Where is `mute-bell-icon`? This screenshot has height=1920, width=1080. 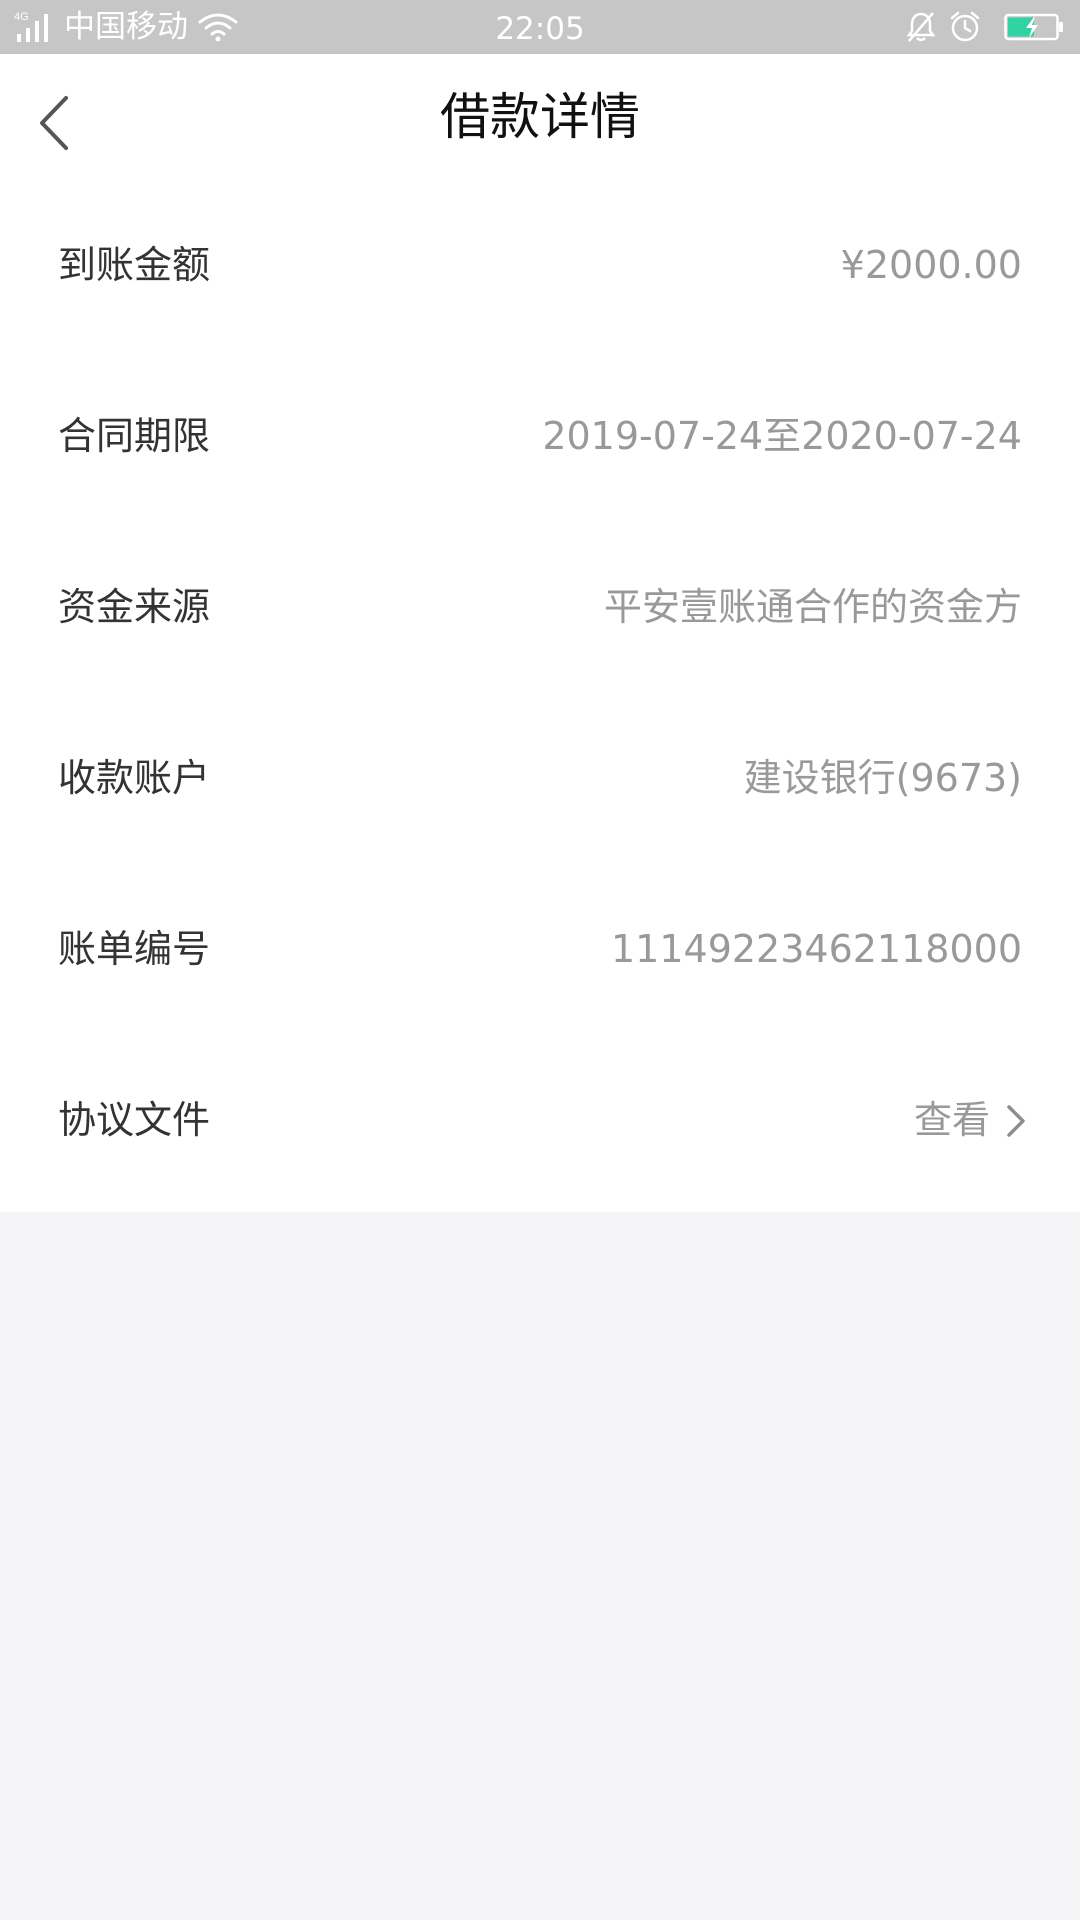
mute-bell-icon is located at coordinates (921, 27).